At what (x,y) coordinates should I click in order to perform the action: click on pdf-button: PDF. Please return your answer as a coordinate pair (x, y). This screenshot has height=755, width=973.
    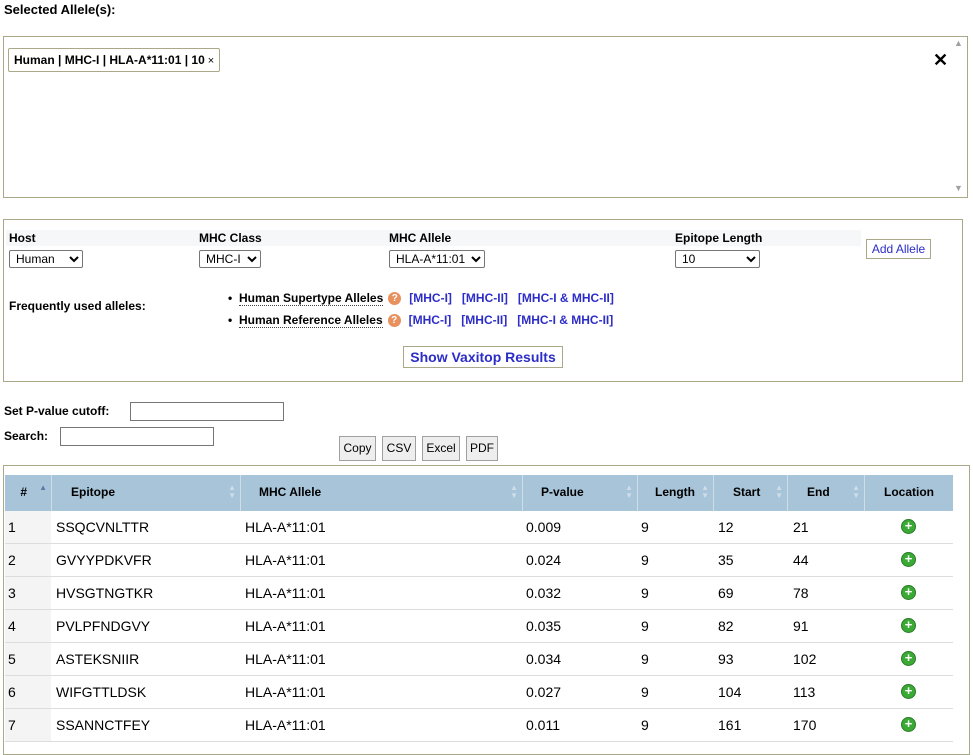
    Looking at the image, I should click on (482, 448).